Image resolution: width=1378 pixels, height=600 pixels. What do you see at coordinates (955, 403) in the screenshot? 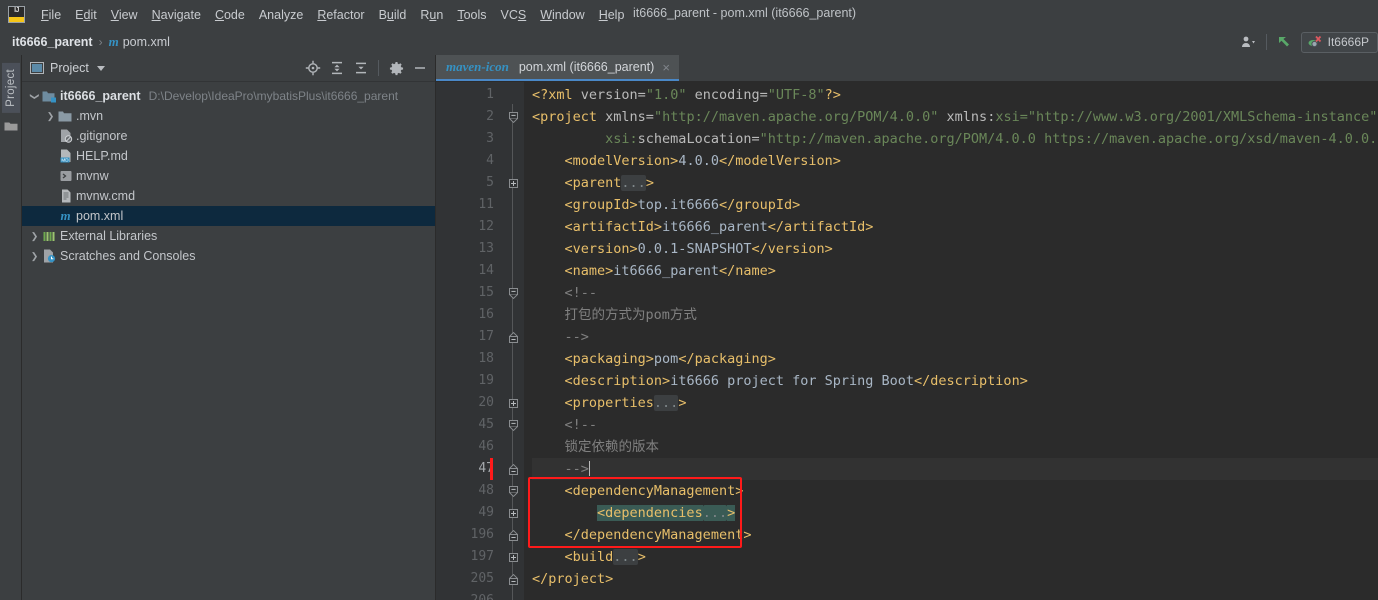
I see `code-line-20: <properties...>` at bounding box center [955, 403].